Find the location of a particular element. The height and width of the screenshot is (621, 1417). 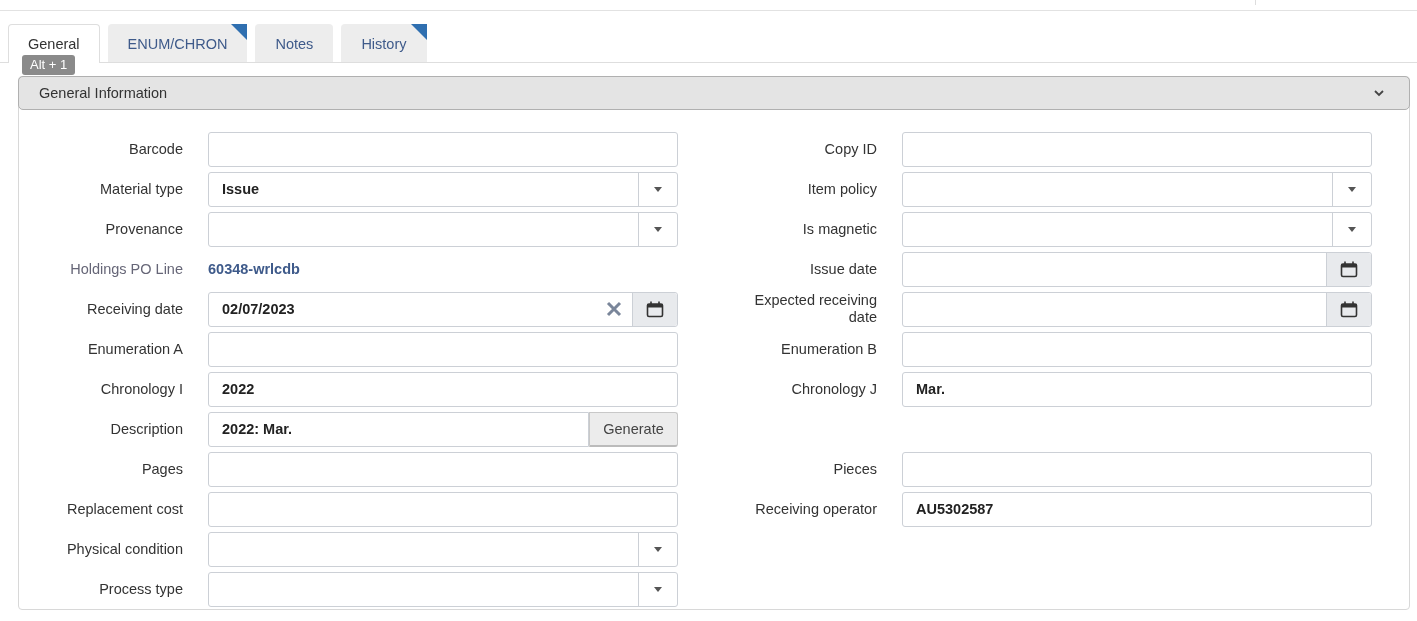

field-label: Item policy is located at coordinates (842, 189).